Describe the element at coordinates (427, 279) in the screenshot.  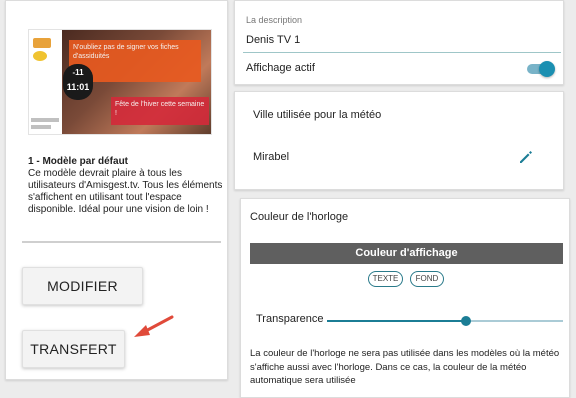
I see `background-color-chip: FOND` at that location.